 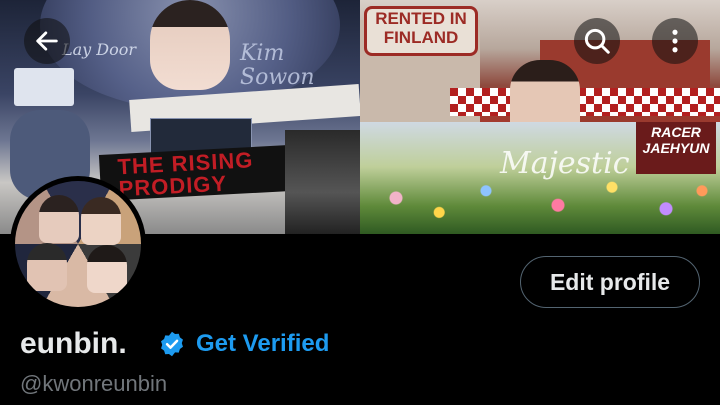 I want to click on search-button, so click(x=597, y=41).